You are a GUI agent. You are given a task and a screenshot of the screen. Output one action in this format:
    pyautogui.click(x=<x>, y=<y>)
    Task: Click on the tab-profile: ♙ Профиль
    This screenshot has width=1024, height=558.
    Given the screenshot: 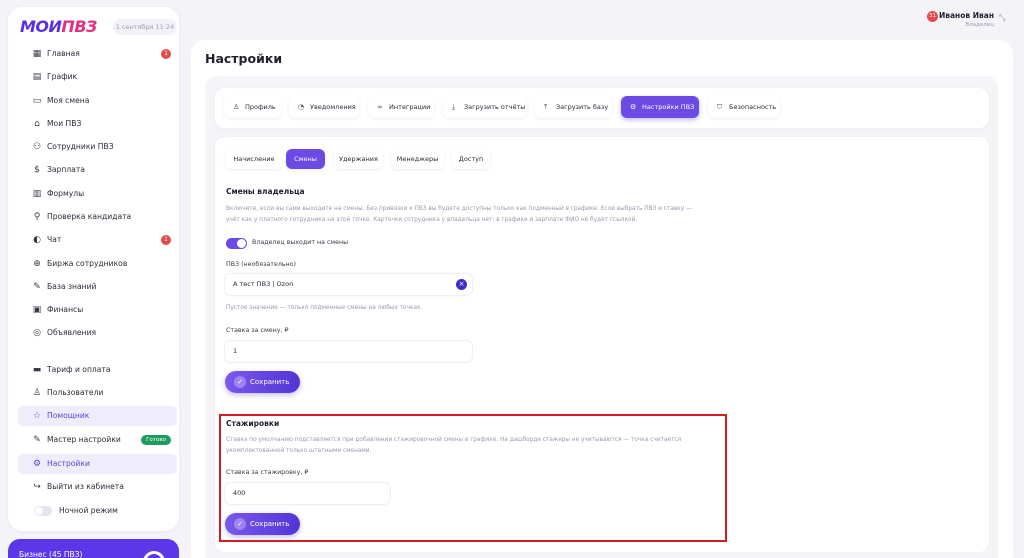 What is the action you would take?
    pyautogui.click(x=252, y=107)
    